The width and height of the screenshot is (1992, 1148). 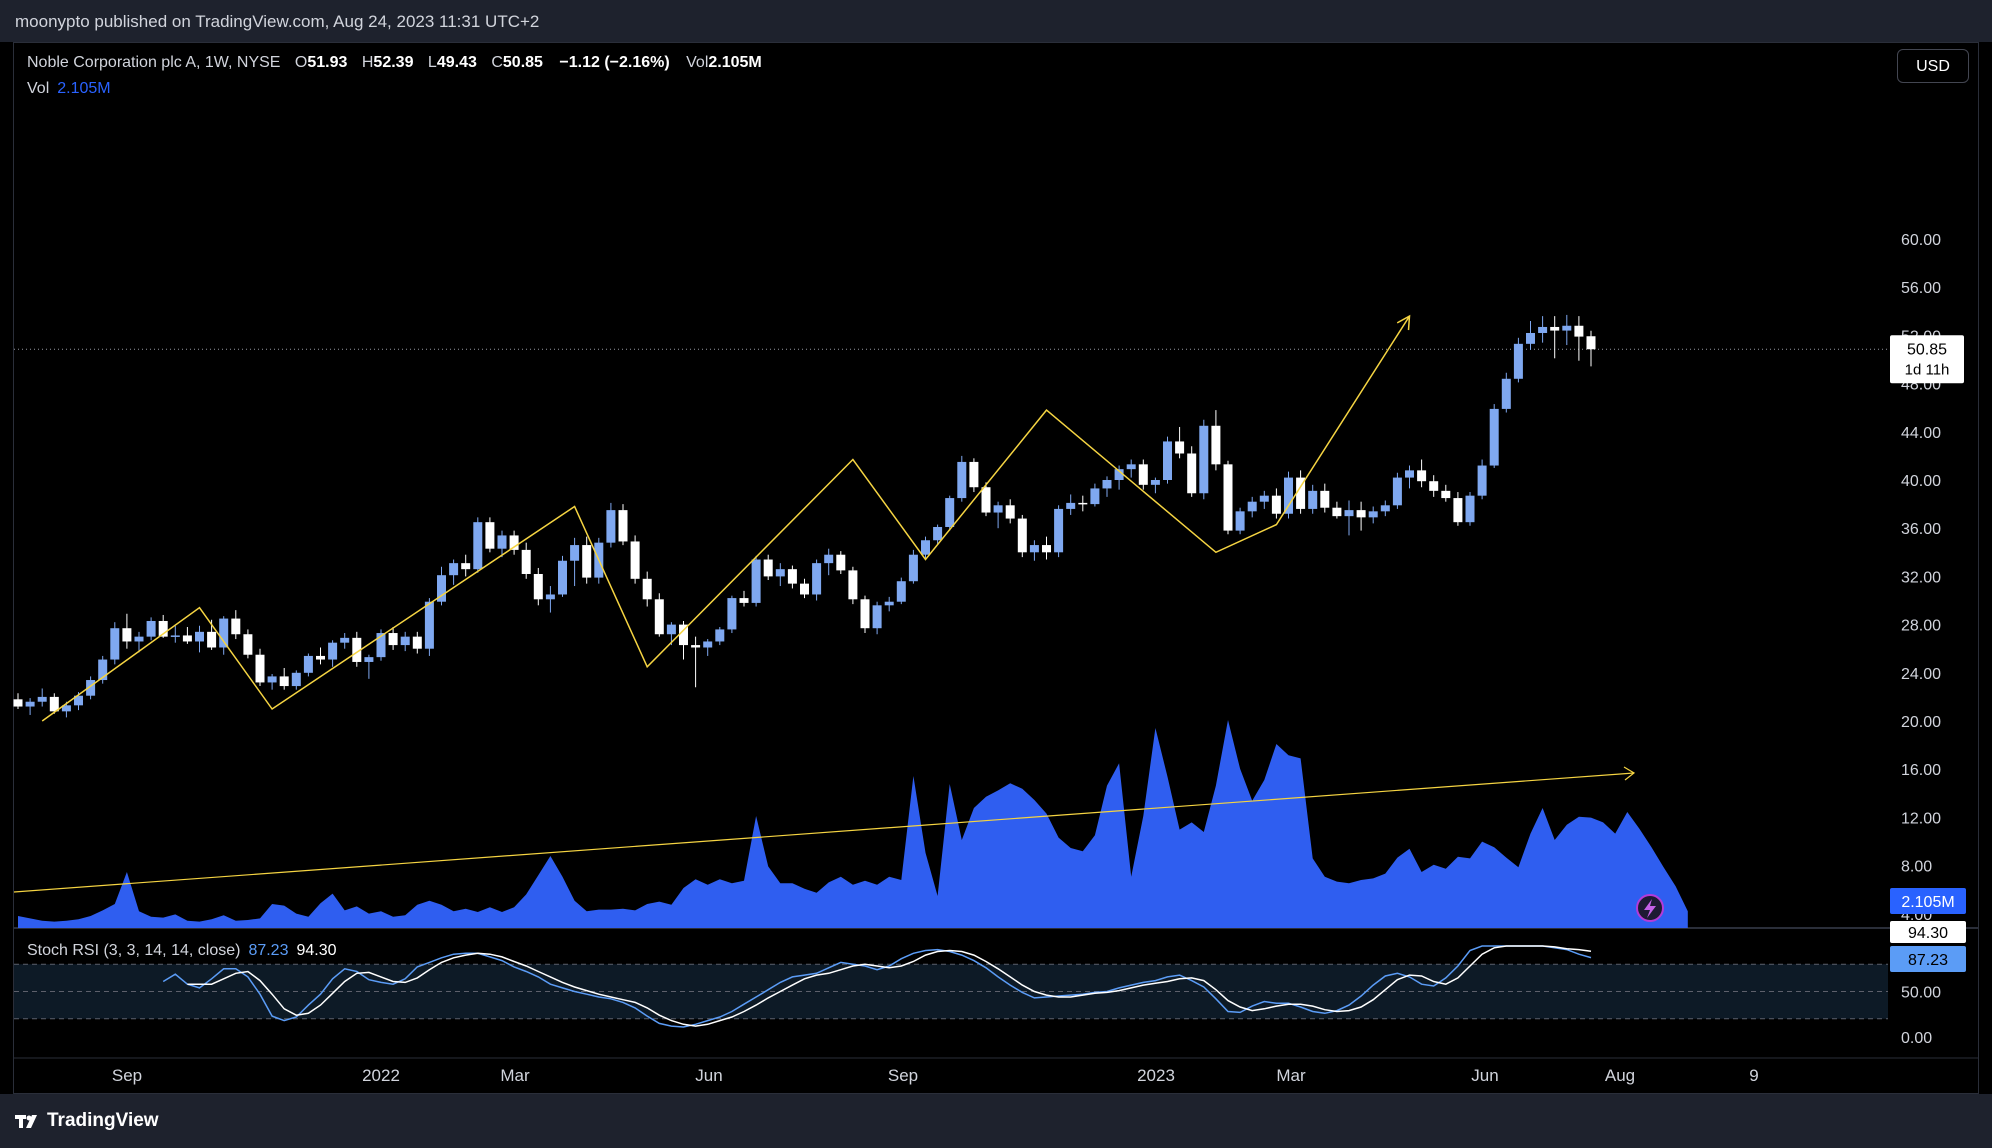 What do you see at coordinates (522, 62) in the screenshot?
I see `close-value: 50.85` at bounding box center [522, 62].